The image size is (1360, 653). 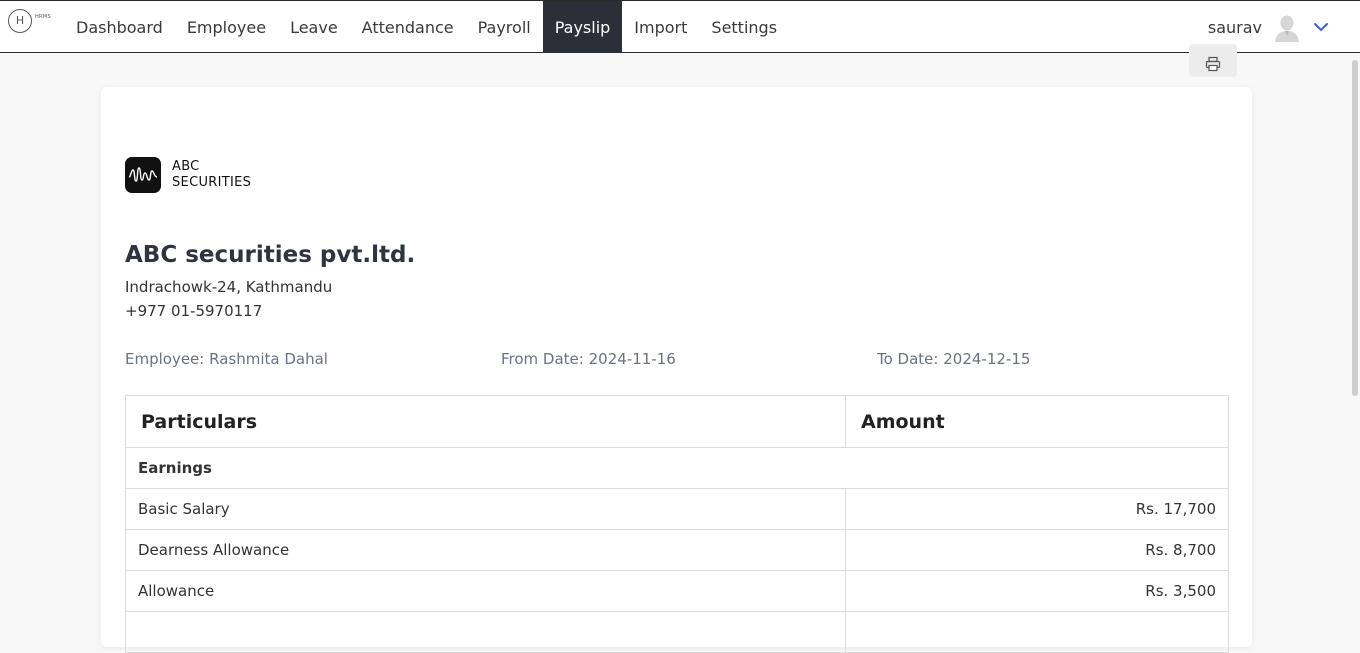 What do you see at coordinates (1235, 27) in the screenshot?
I see `username: saurav` at bounding box center [1235, 27].